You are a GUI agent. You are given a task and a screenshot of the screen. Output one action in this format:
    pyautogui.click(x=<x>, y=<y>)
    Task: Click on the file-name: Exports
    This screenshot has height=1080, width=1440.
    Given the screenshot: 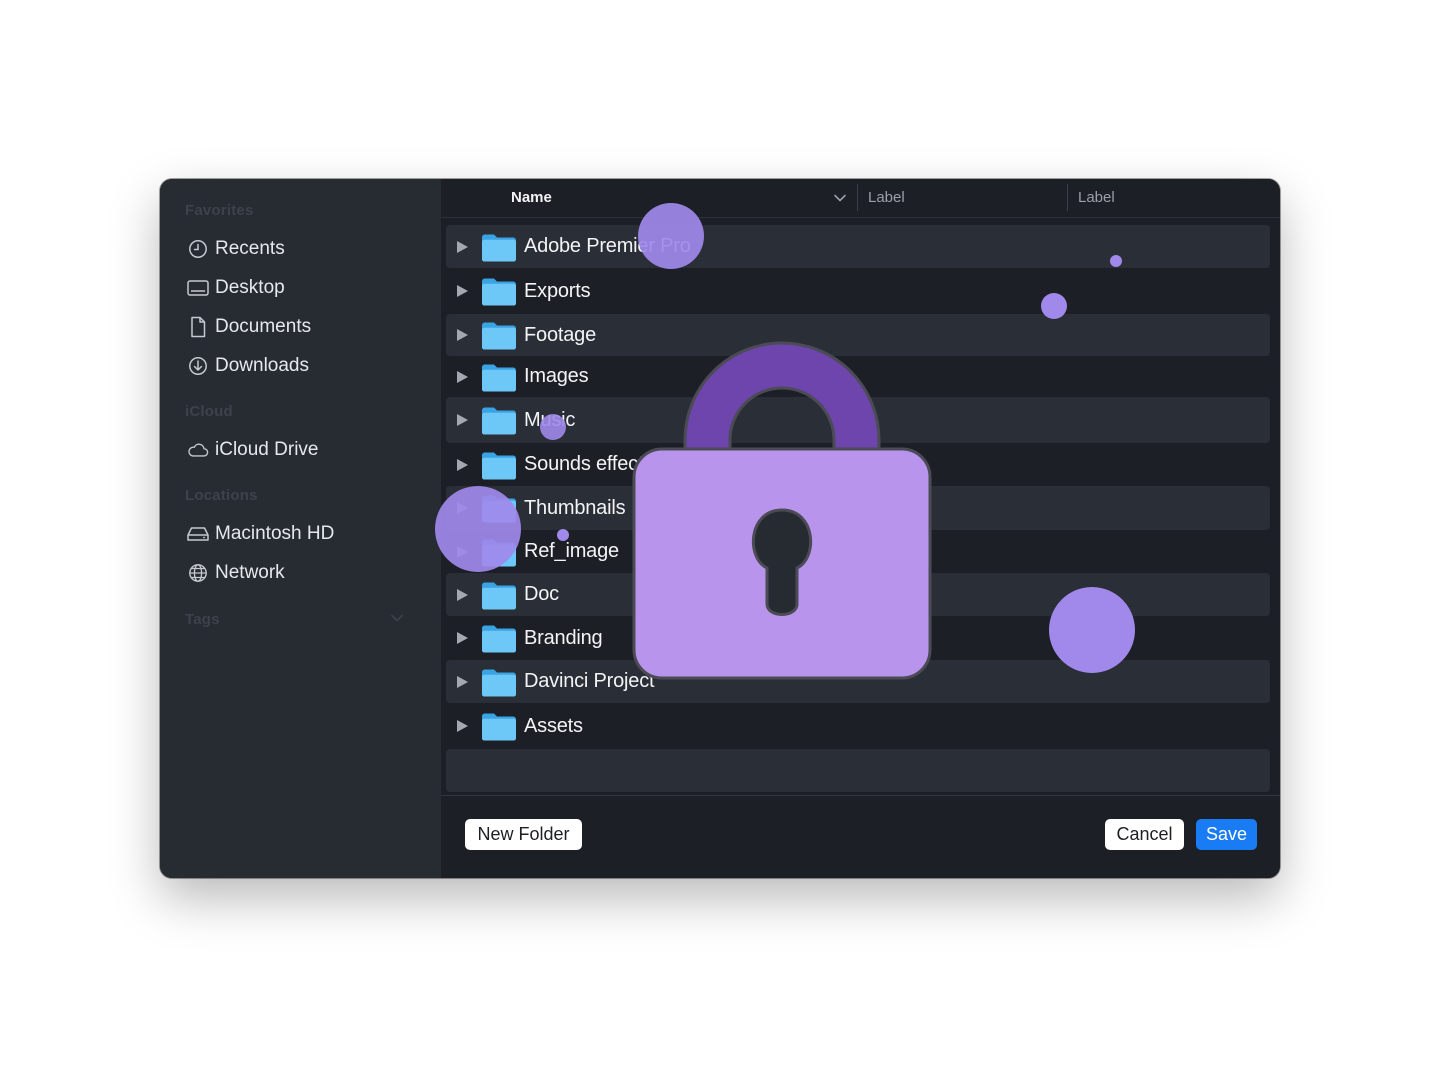 What is the action you would take?
    pyautogui.click(x=557, y=290)
    